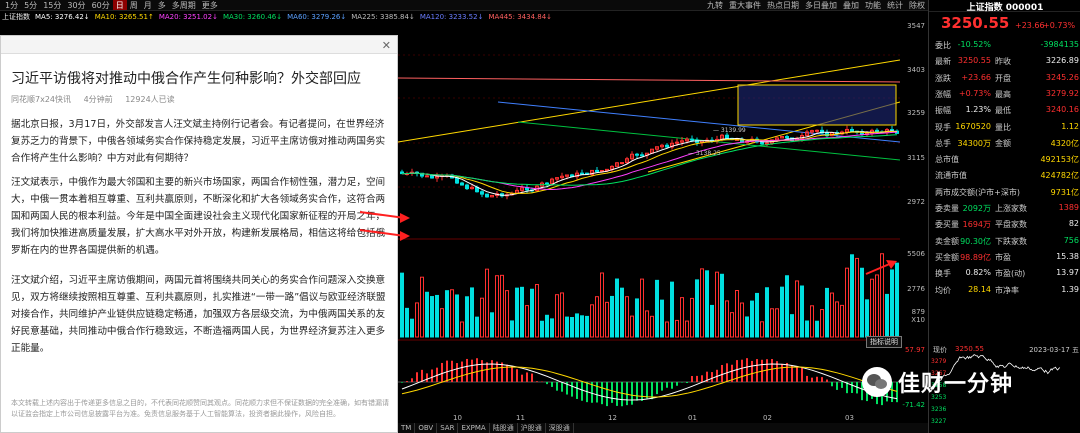  What do you see at coordinates (943, 290) in the screenshot?
I see `quote-l1: 均价` at bounding box center [943, 290].